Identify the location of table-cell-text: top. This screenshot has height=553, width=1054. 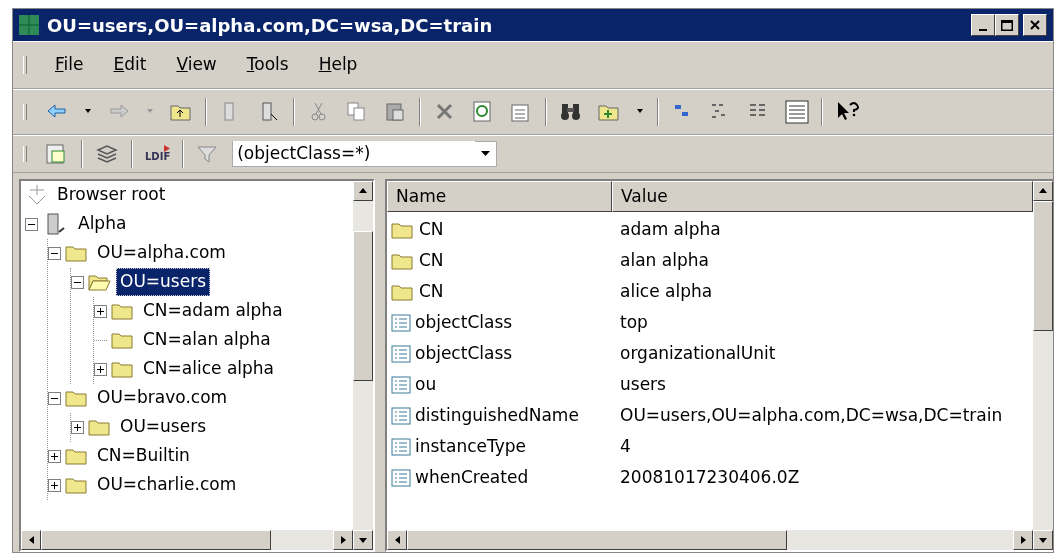
(634, 323).